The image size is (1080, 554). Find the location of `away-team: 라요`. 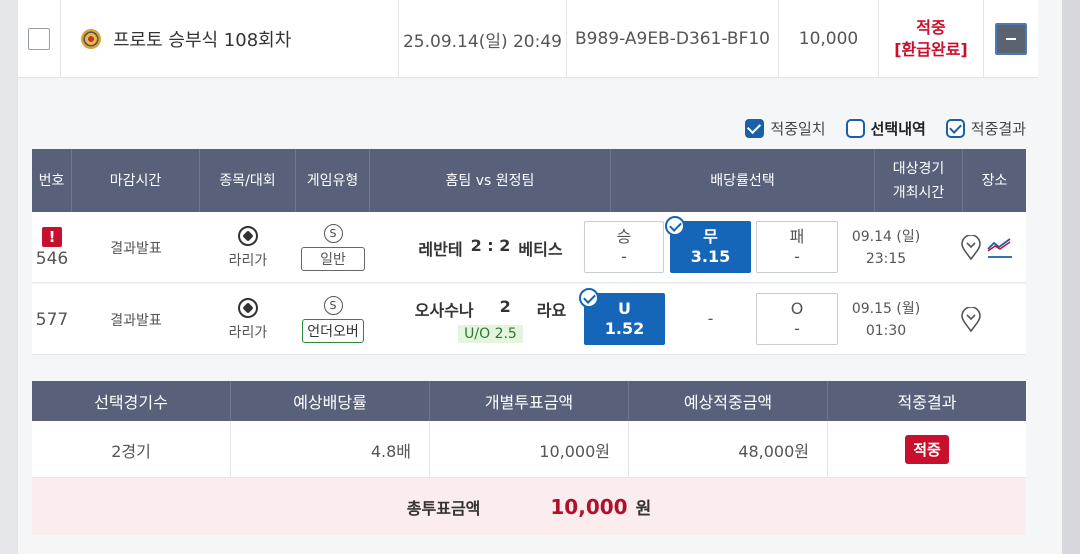

away-team: 라요 is located at coordinates (551, 310).